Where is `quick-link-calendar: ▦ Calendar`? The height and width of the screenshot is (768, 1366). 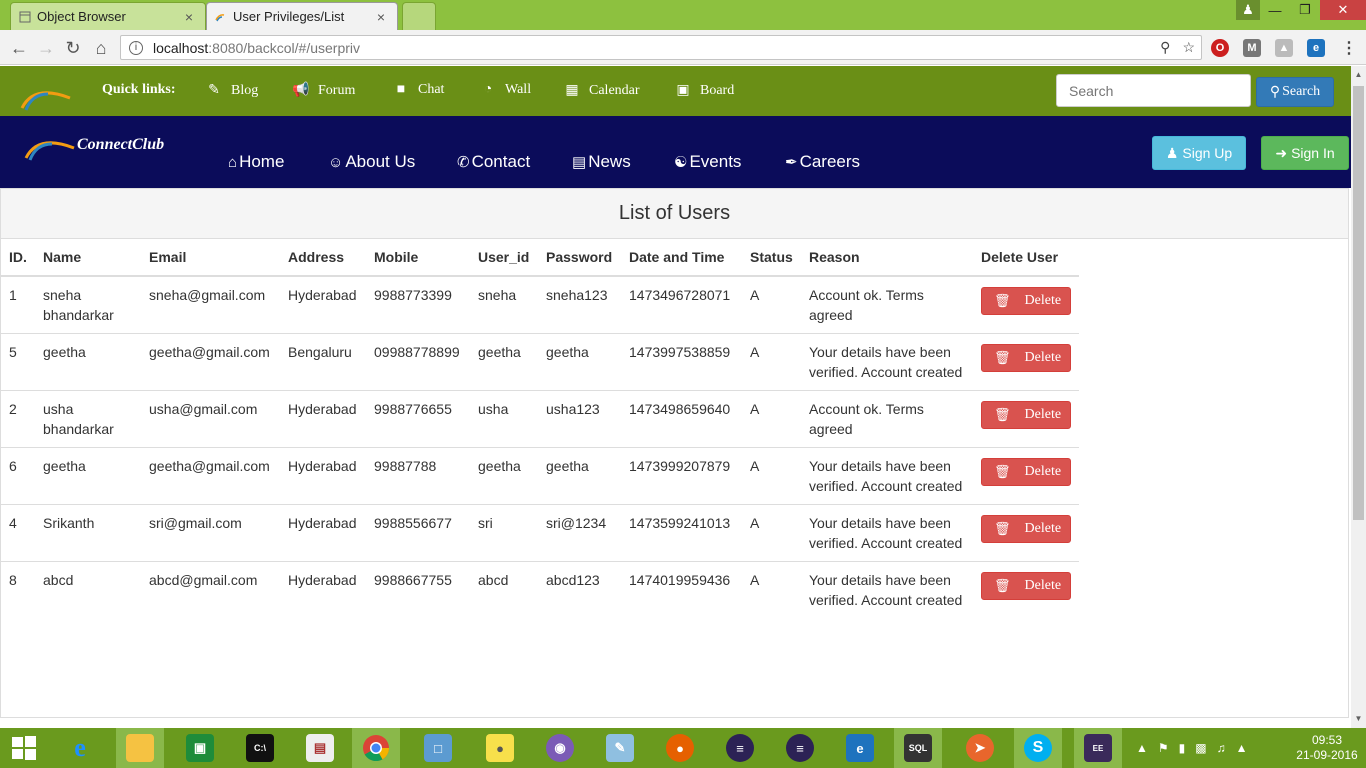 quick-link-calendar: ▦ Calendar is located at coordinates (601, 90).